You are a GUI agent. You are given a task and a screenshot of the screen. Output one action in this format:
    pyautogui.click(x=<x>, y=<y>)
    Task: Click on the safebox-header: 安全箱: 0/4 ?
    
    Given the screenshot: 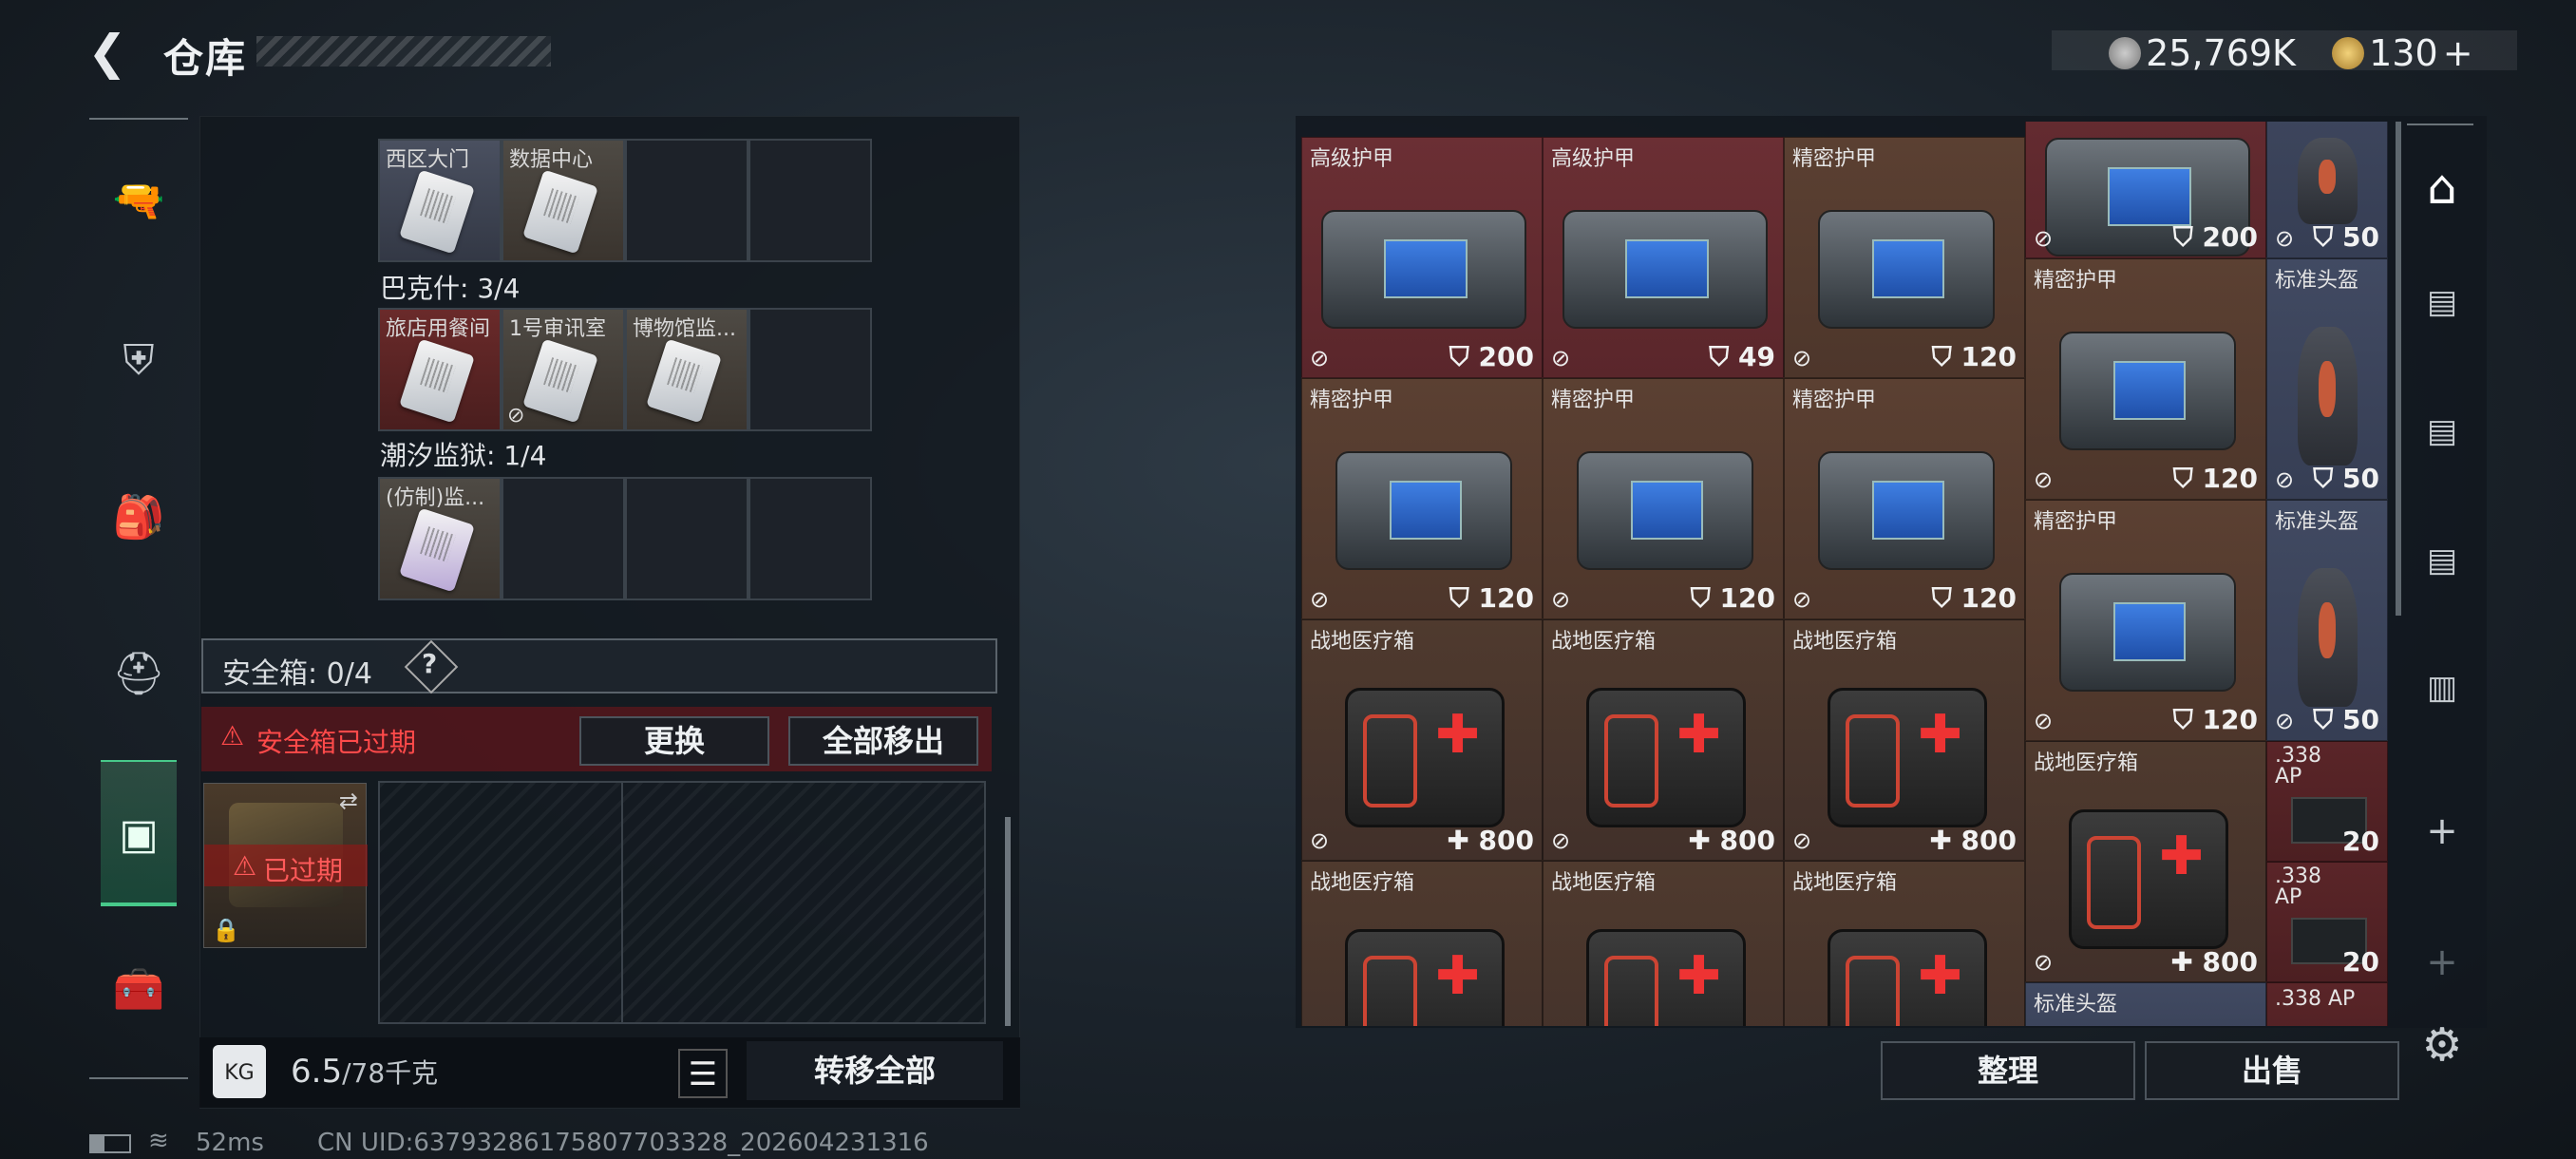 What is the action you would take?
    pyautogui.click(x=599, y=666)
    